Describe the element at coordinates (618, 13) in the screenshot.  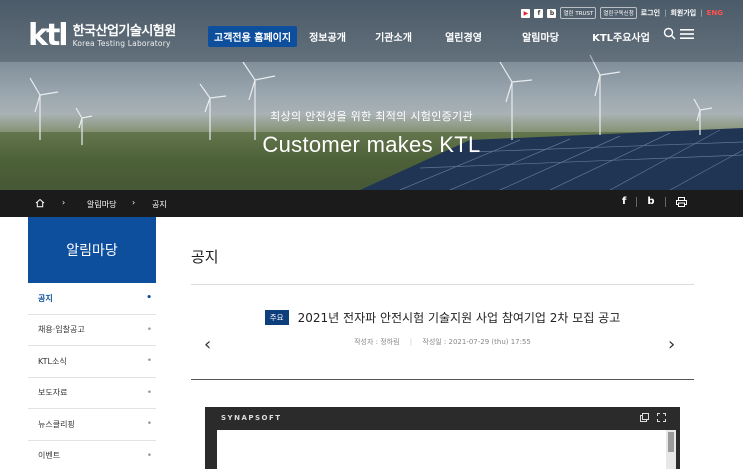
I see `subscription-link: 열린구독신청` at that location.